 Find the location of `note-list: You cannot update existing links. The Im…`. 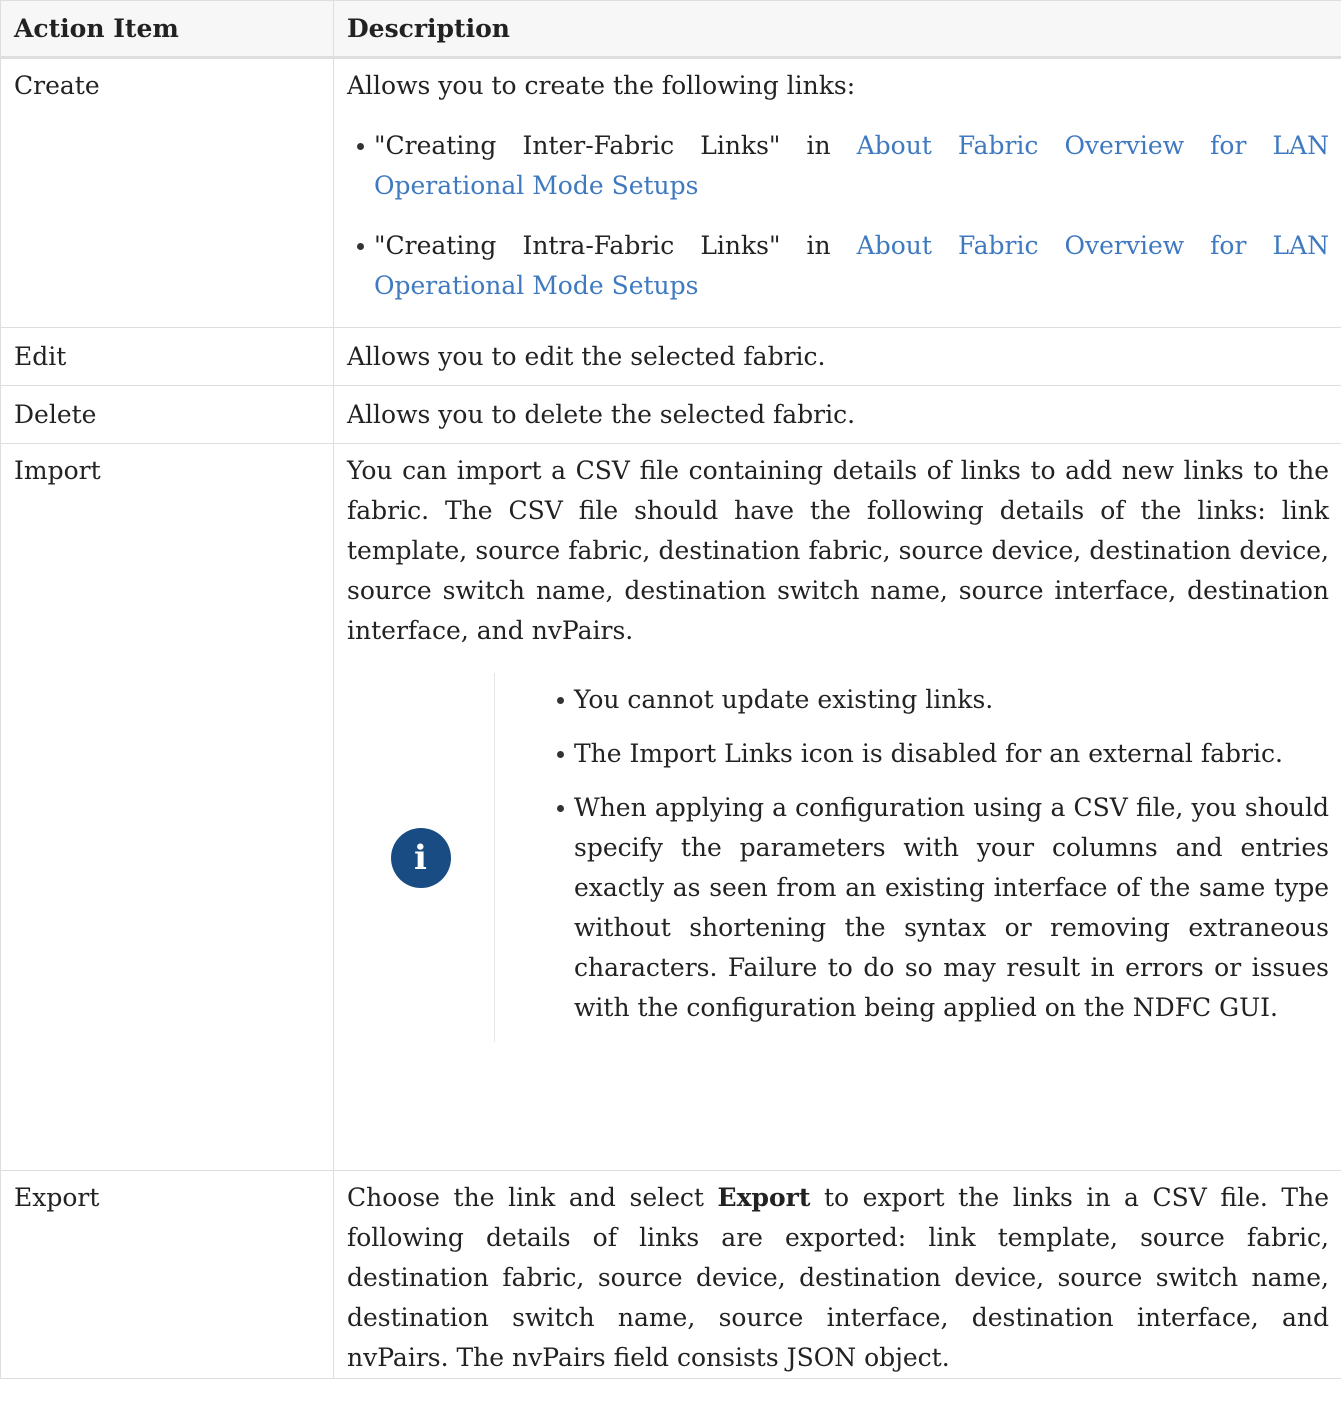

note-list: You cannot update existing links. The Im… is located at coordinates (938, 854).